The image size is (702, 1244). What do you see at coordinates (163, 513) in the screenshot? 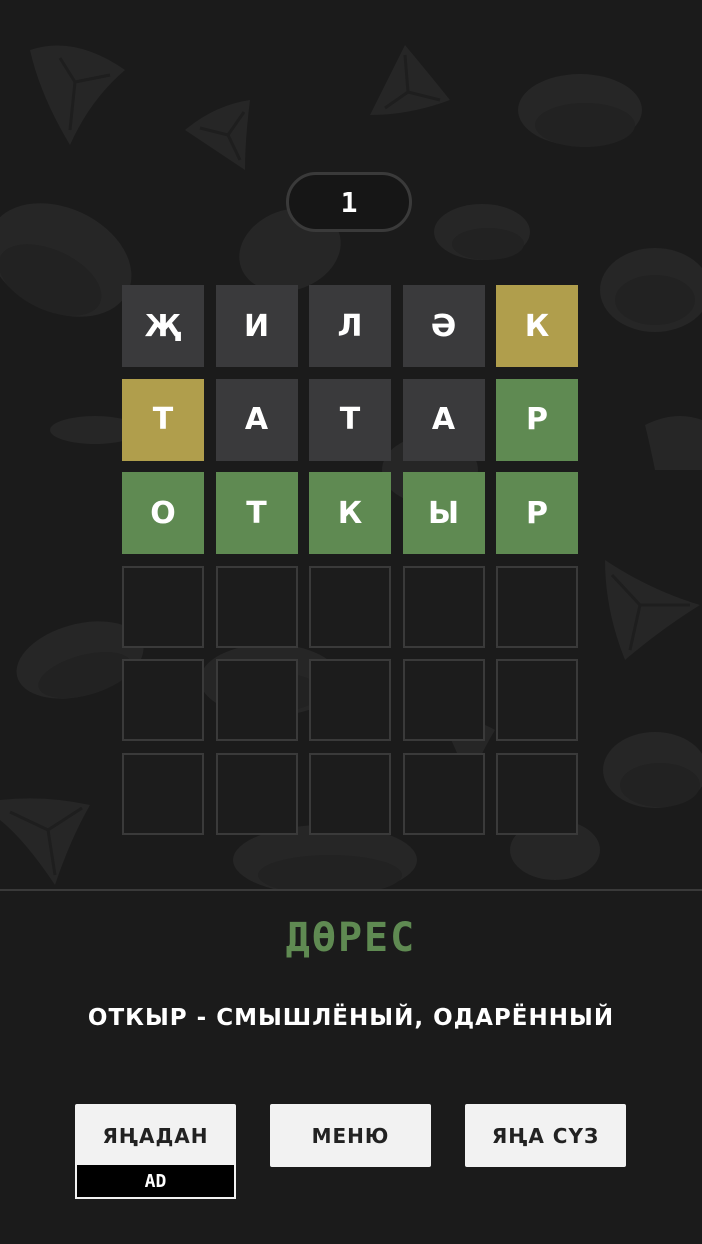
I see `letter-tile: О` at bounding box center [163, 513].